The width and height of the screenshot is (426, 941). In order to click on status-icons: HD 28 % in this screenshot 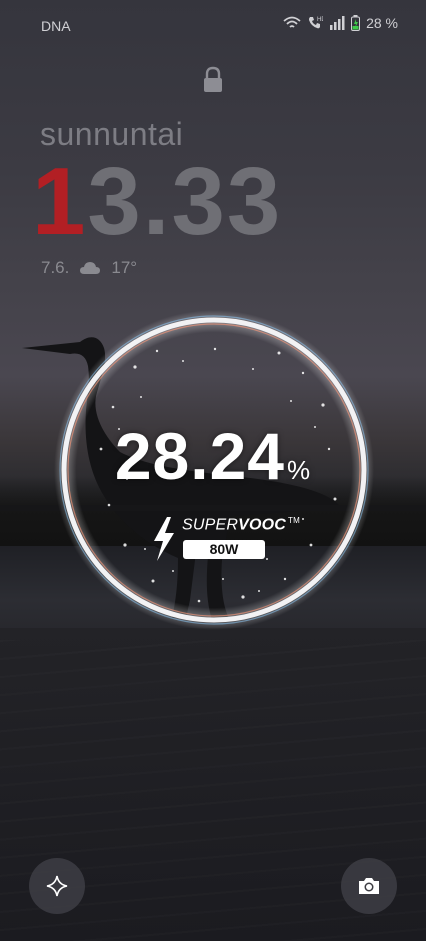, I will do `click(340, 23)`.